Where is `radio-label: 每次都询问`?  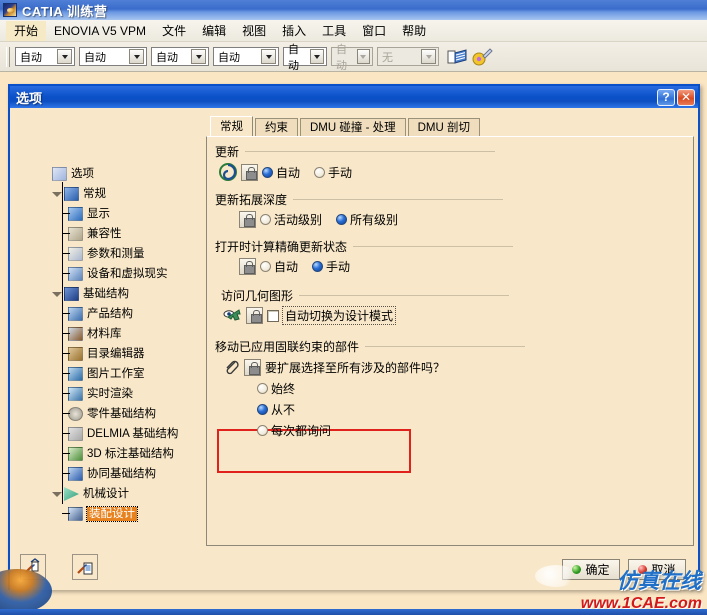
radio-label: 每次都询问 is located at coordinates (301, 431).